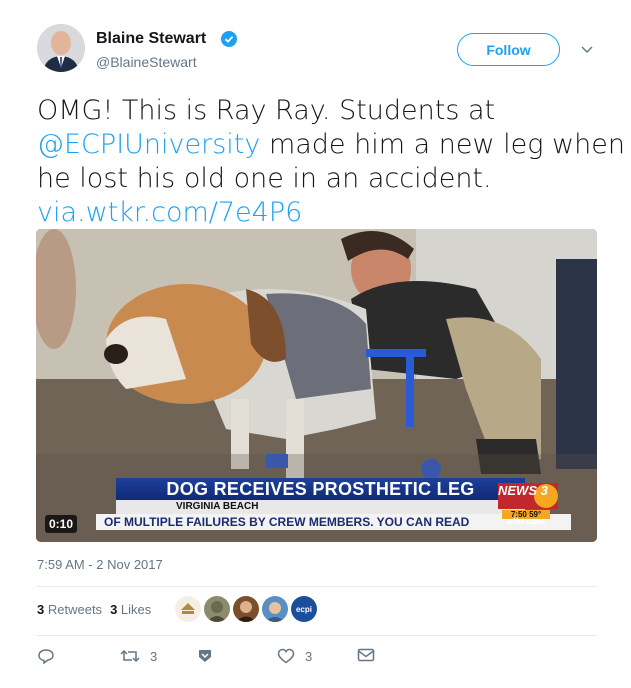 The image size is (631, 688). What do you see at coordinates (286, 656) in the screenshot?
I see `heart-icon` at bounding box center [286, 656].